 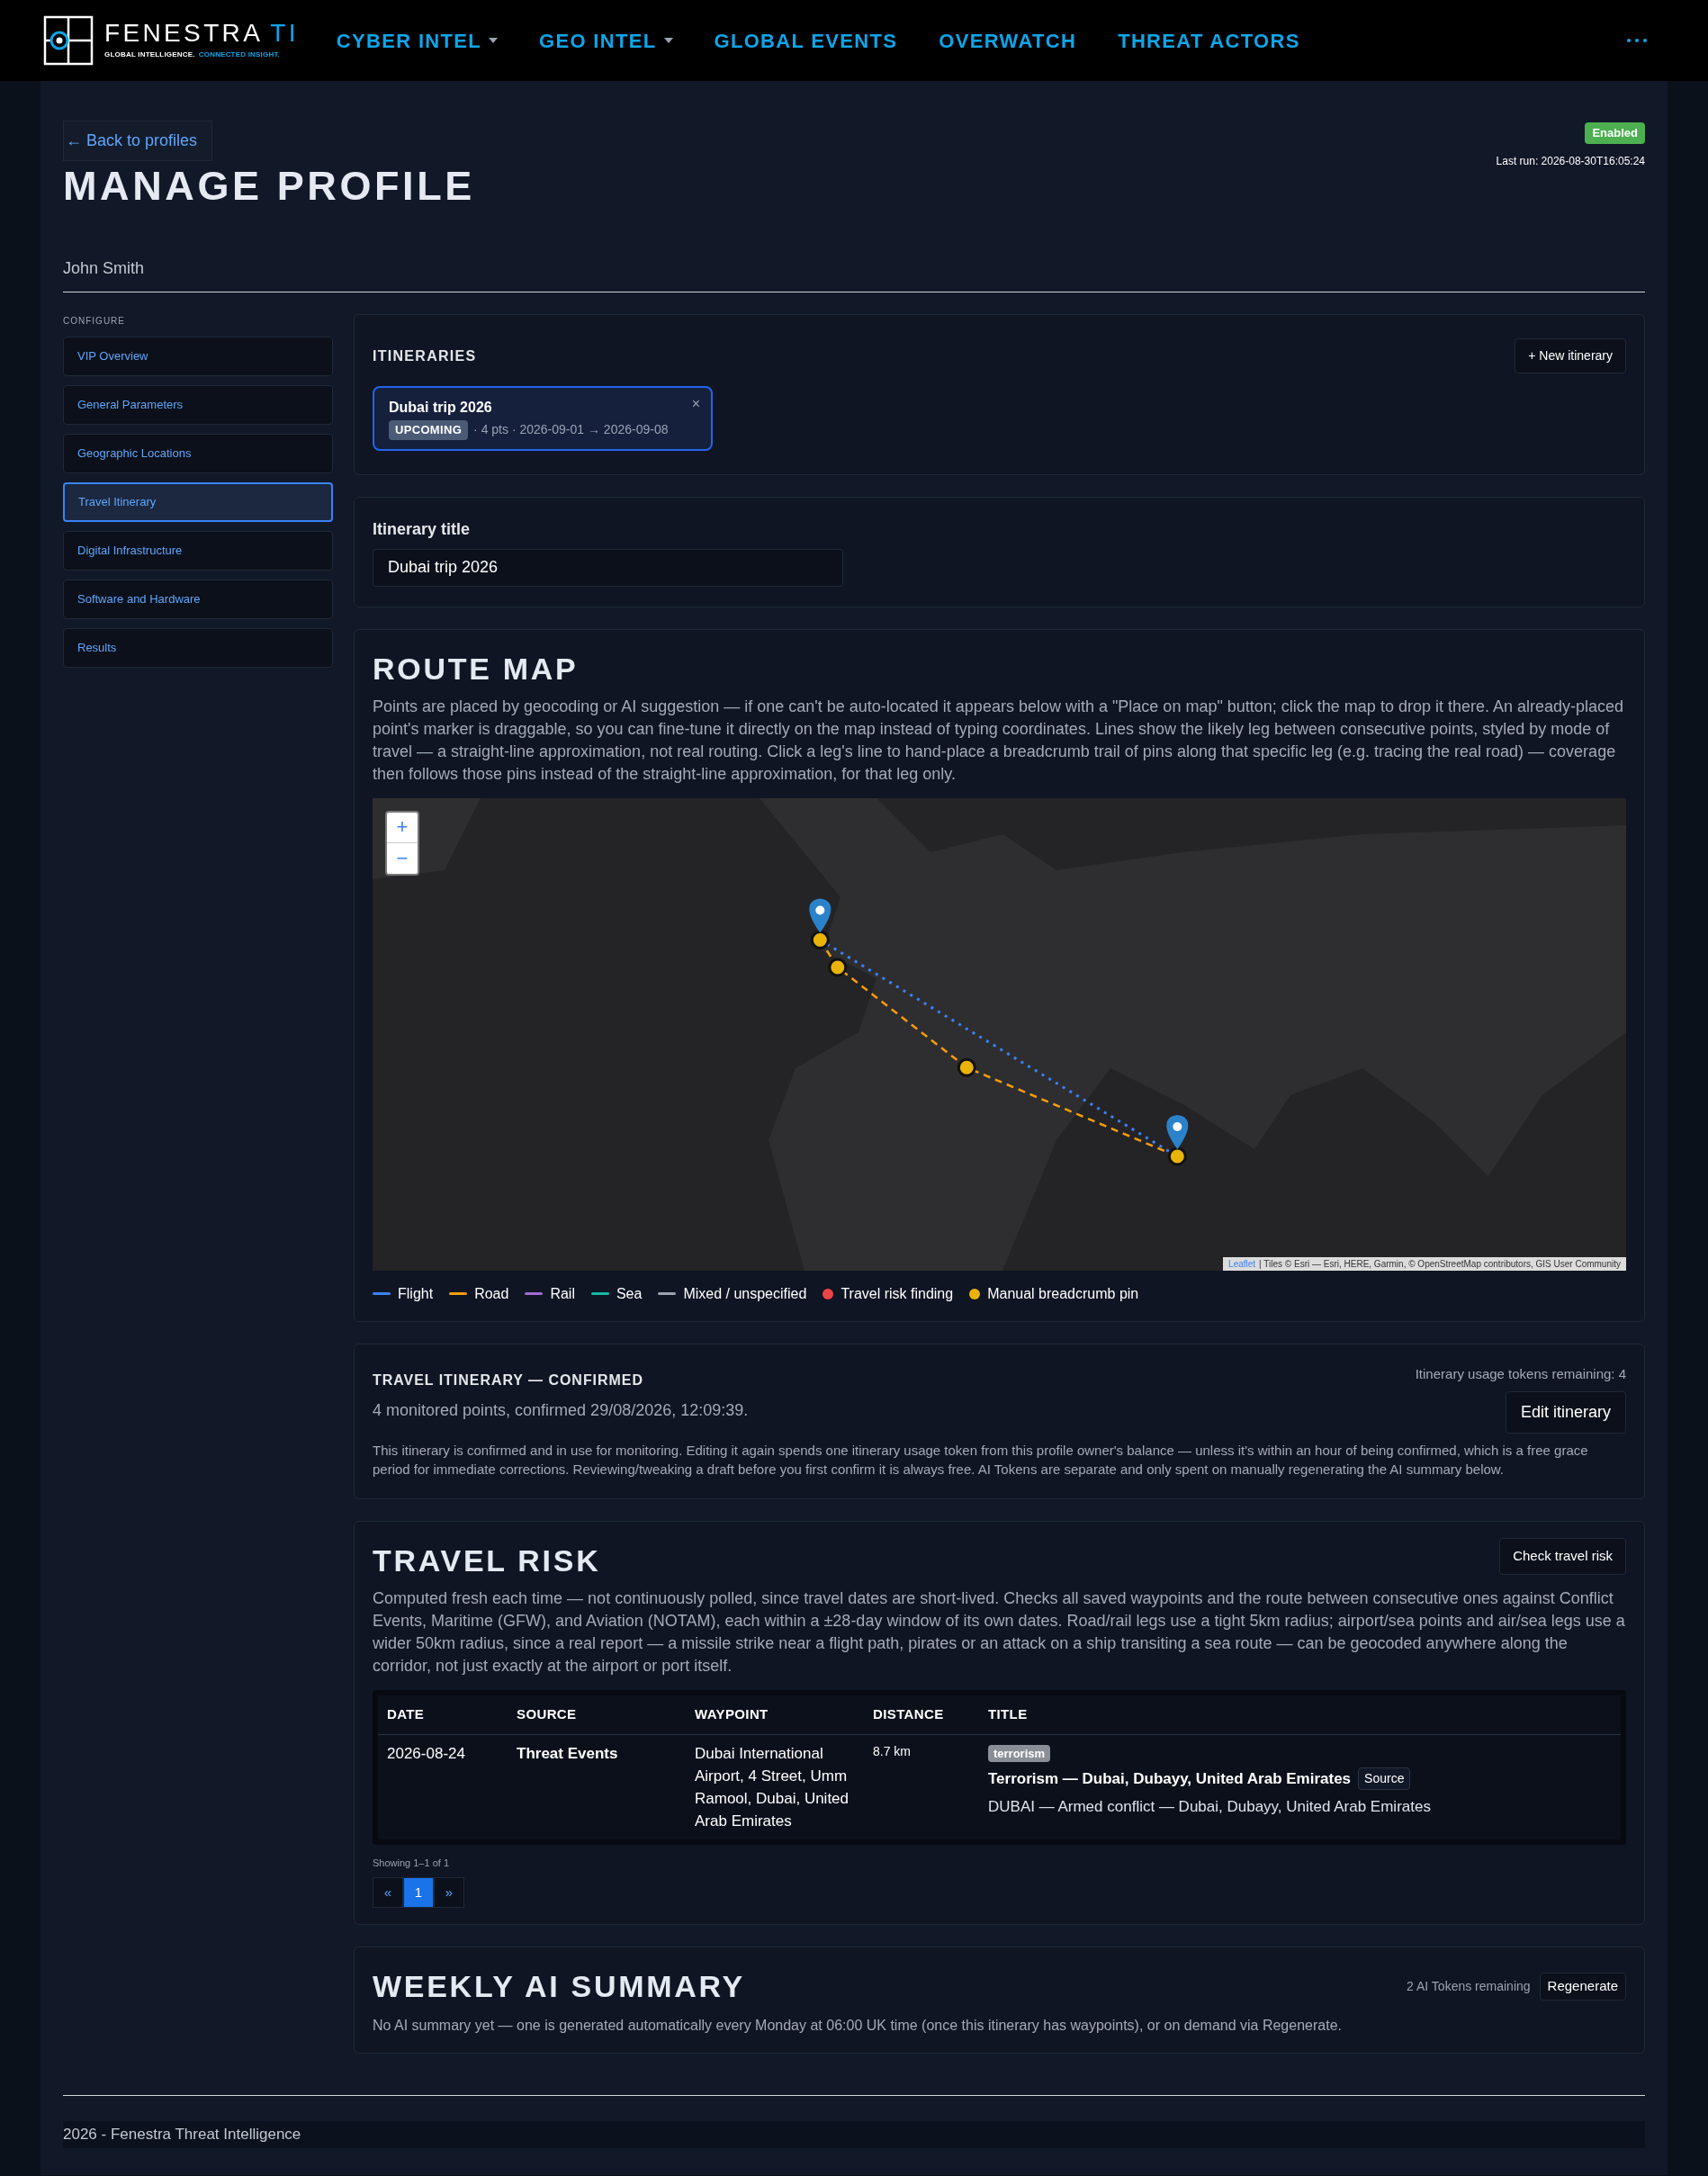 What do you see at coordinates (411, 1863) in the screenshot?
I see `showing-count: Showing 1–1 of 1` at bounding box center [411, 1863].